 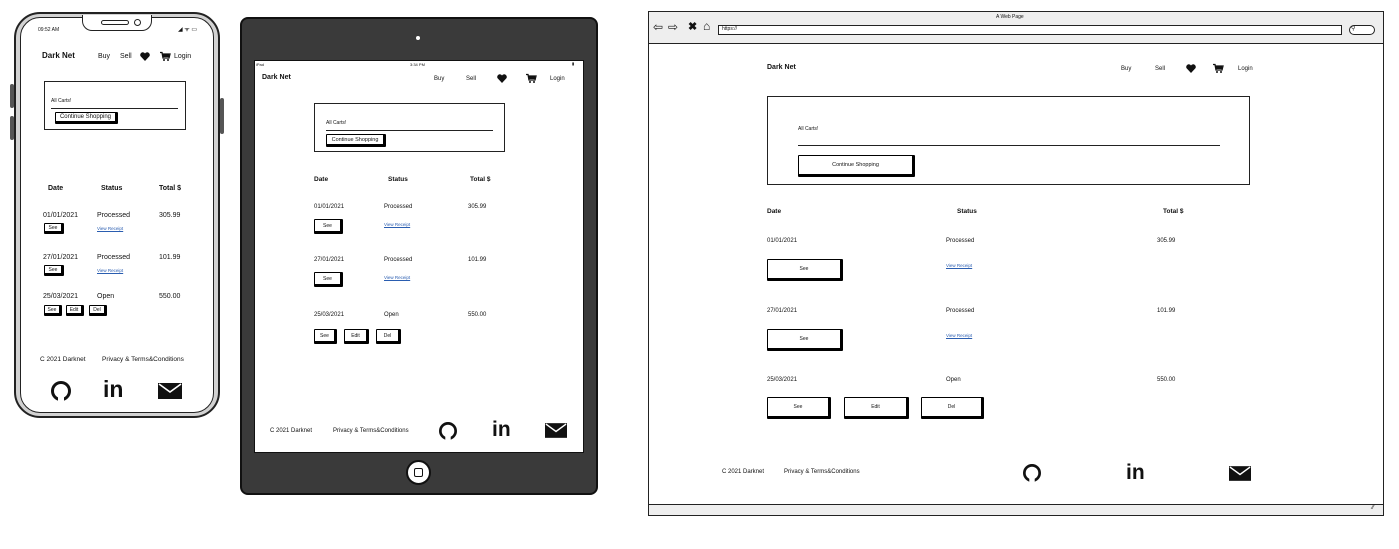 I want to click on cart-title: All Carts!, so click(x=336, y=123).